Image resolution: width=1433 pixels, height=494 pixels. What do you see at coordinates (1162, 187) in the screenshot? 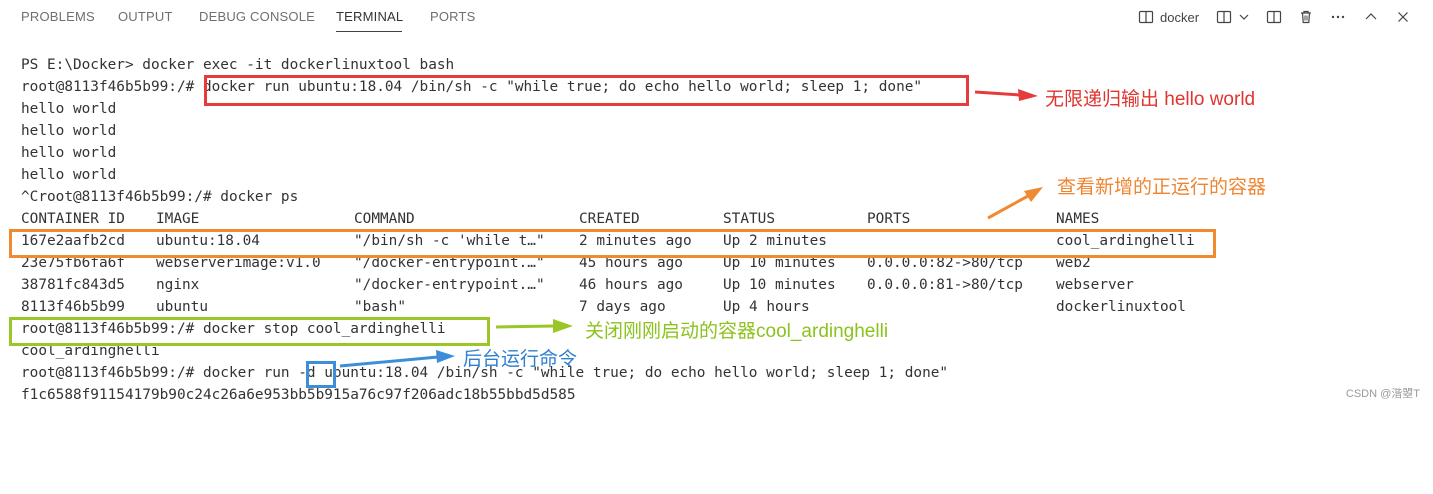
I see `annotation-view-running: 查看新增的正运行的容器` at bounding box center [1162, 187].